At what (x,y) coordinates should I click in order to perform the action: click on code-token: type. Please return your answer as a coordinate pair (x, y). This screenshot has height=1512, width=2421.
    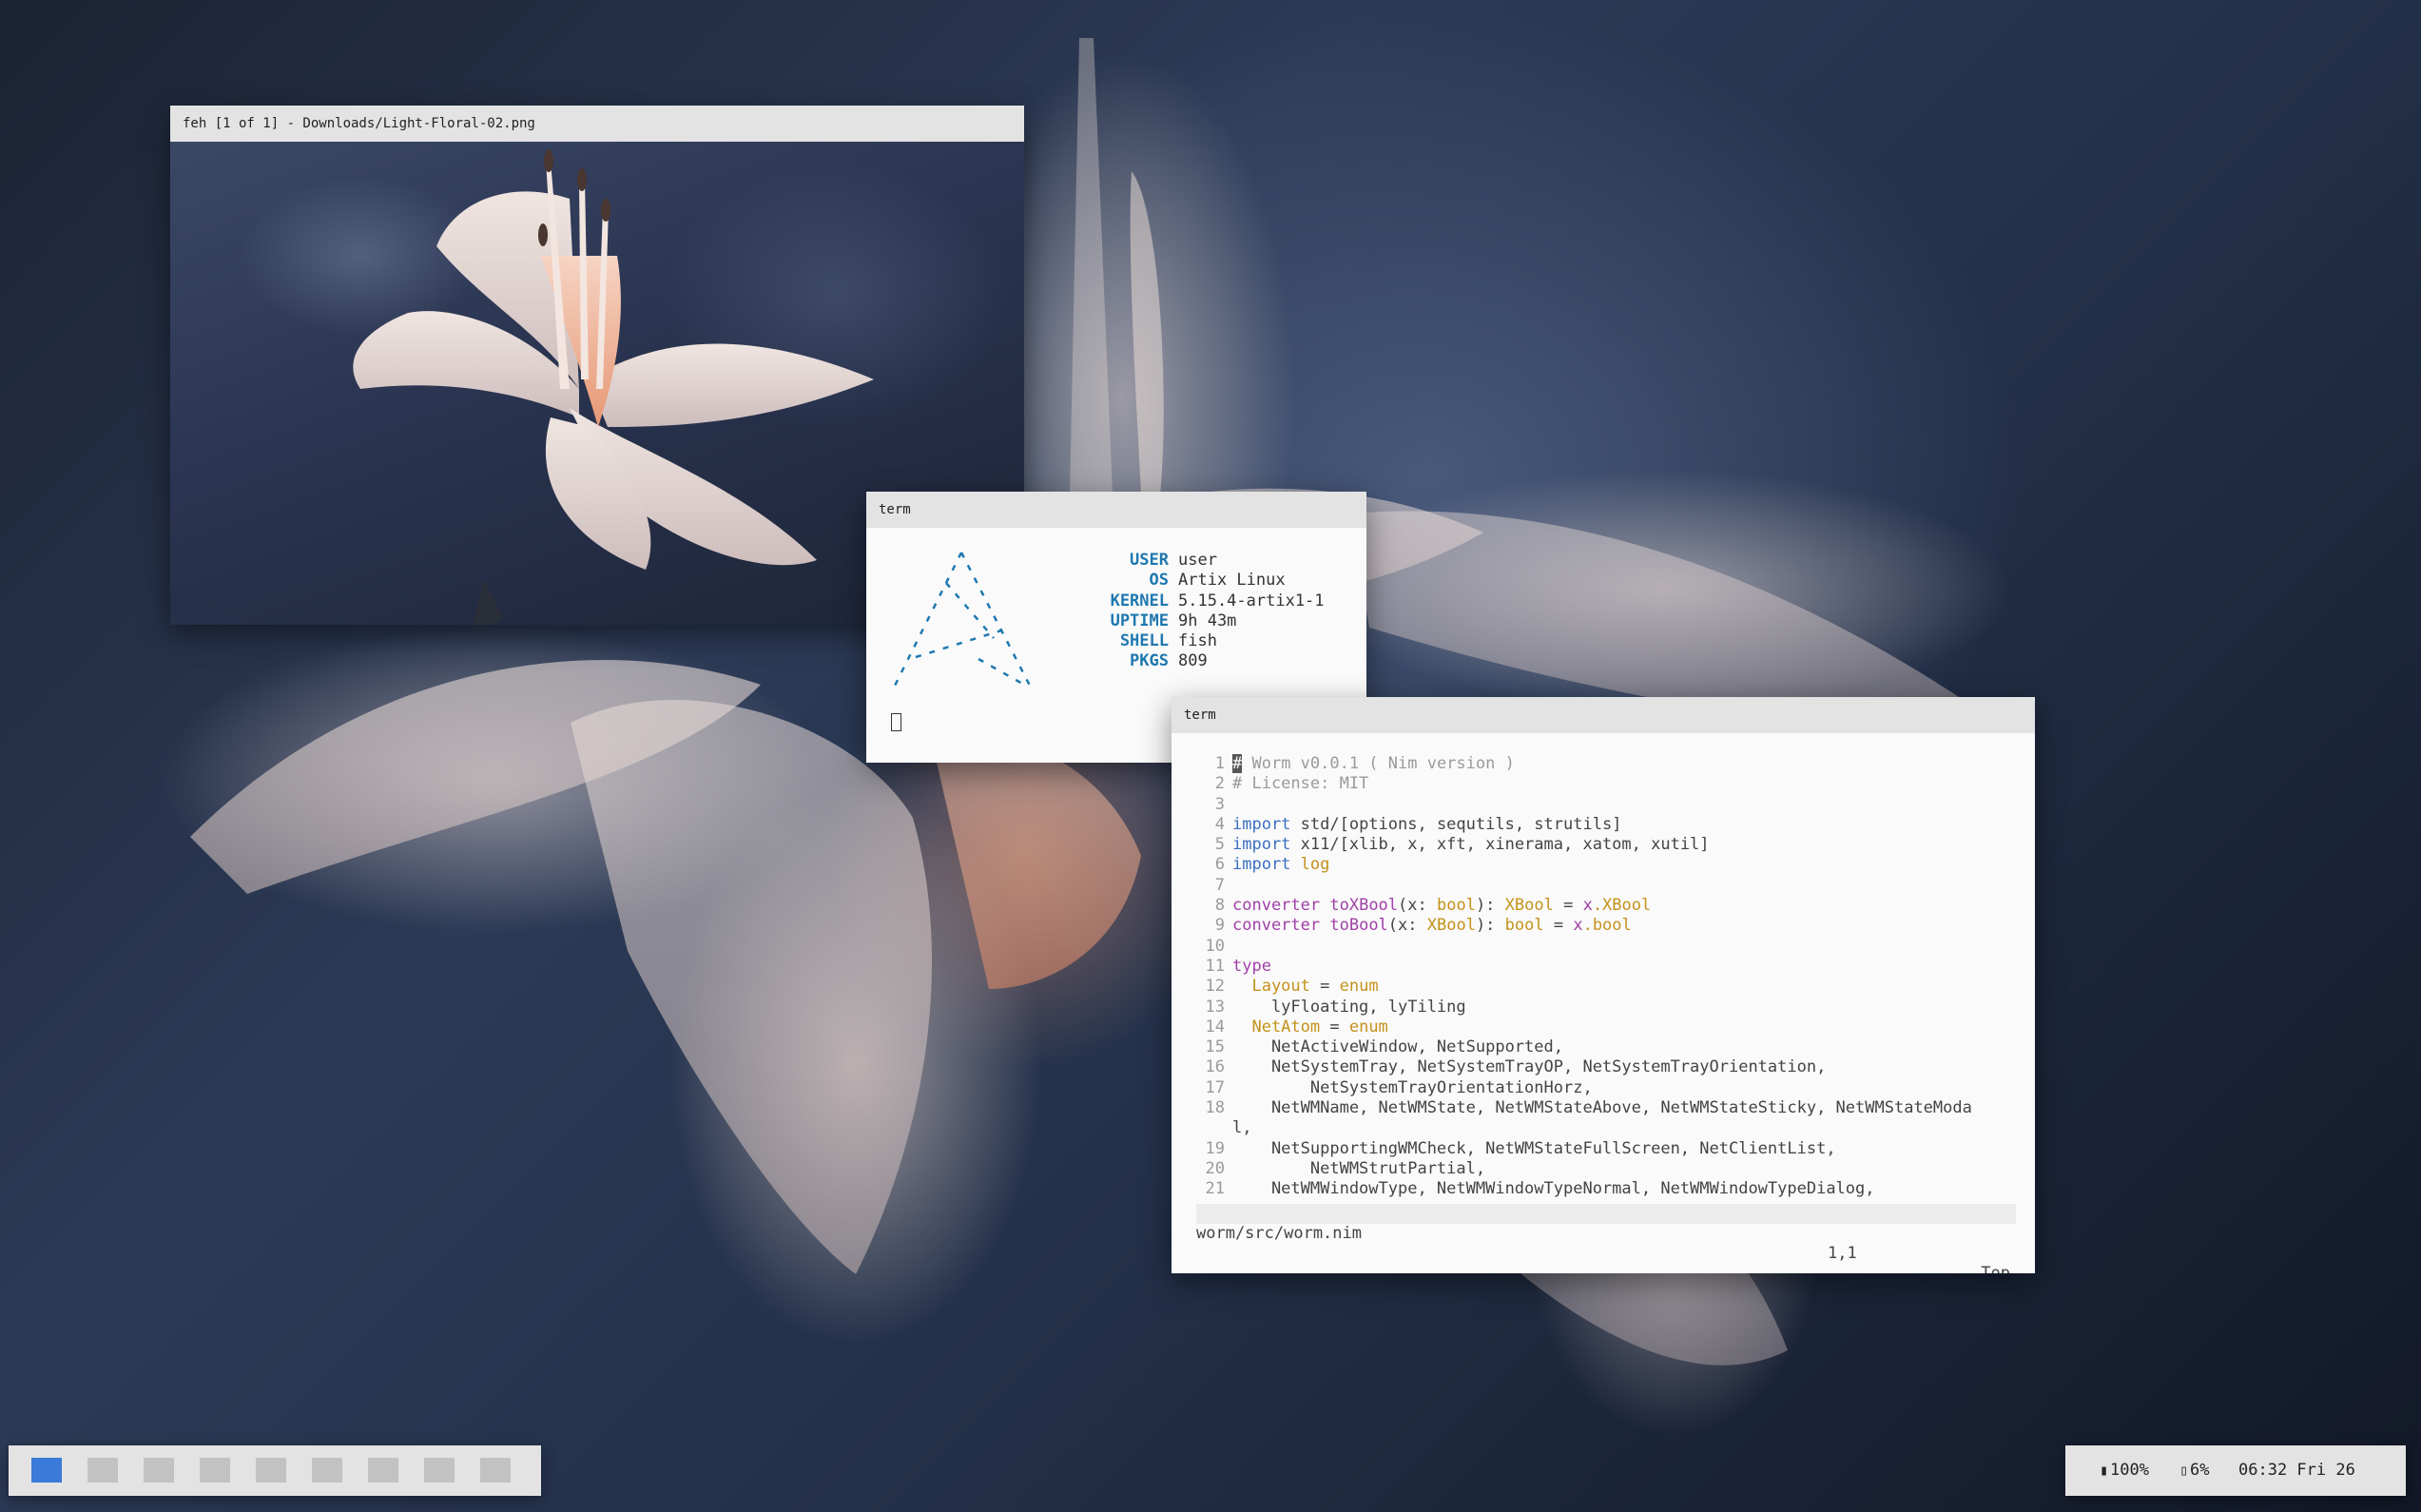
    Looking at the image, I should click on (1251, 966).